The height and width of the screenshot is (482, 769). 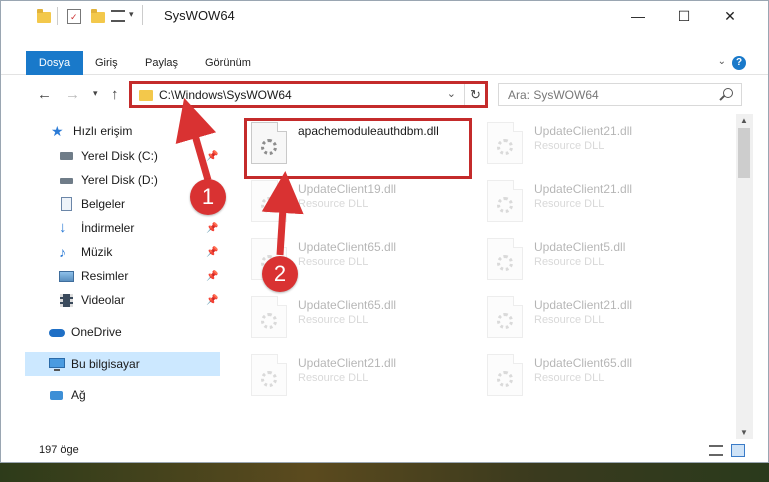 What do you see at coordinates (553, 95) in the screenshot?
I see `search-input: Ara: SysWOW64` at bounding box center [553, 95].